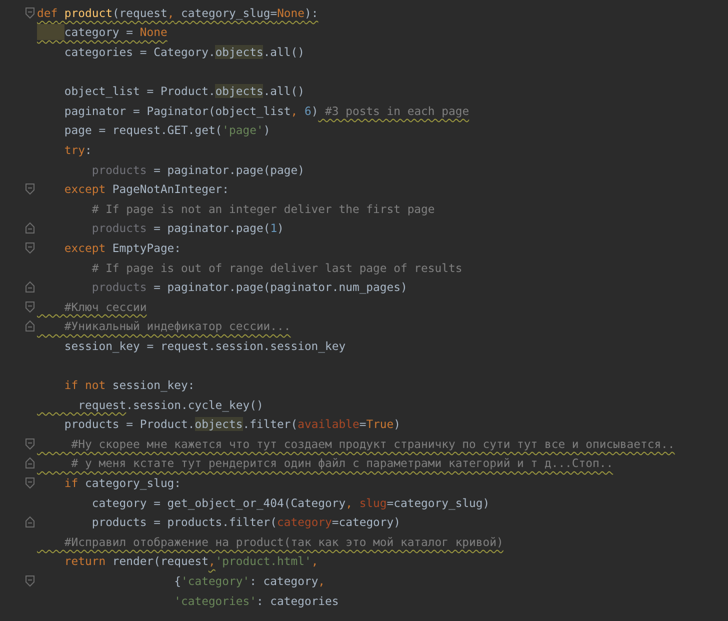  What do you see at coordinates (204, 346) in the screenshot?
I see `code-line: session_key = request.session.session_key` at bounding box center [204, 346].